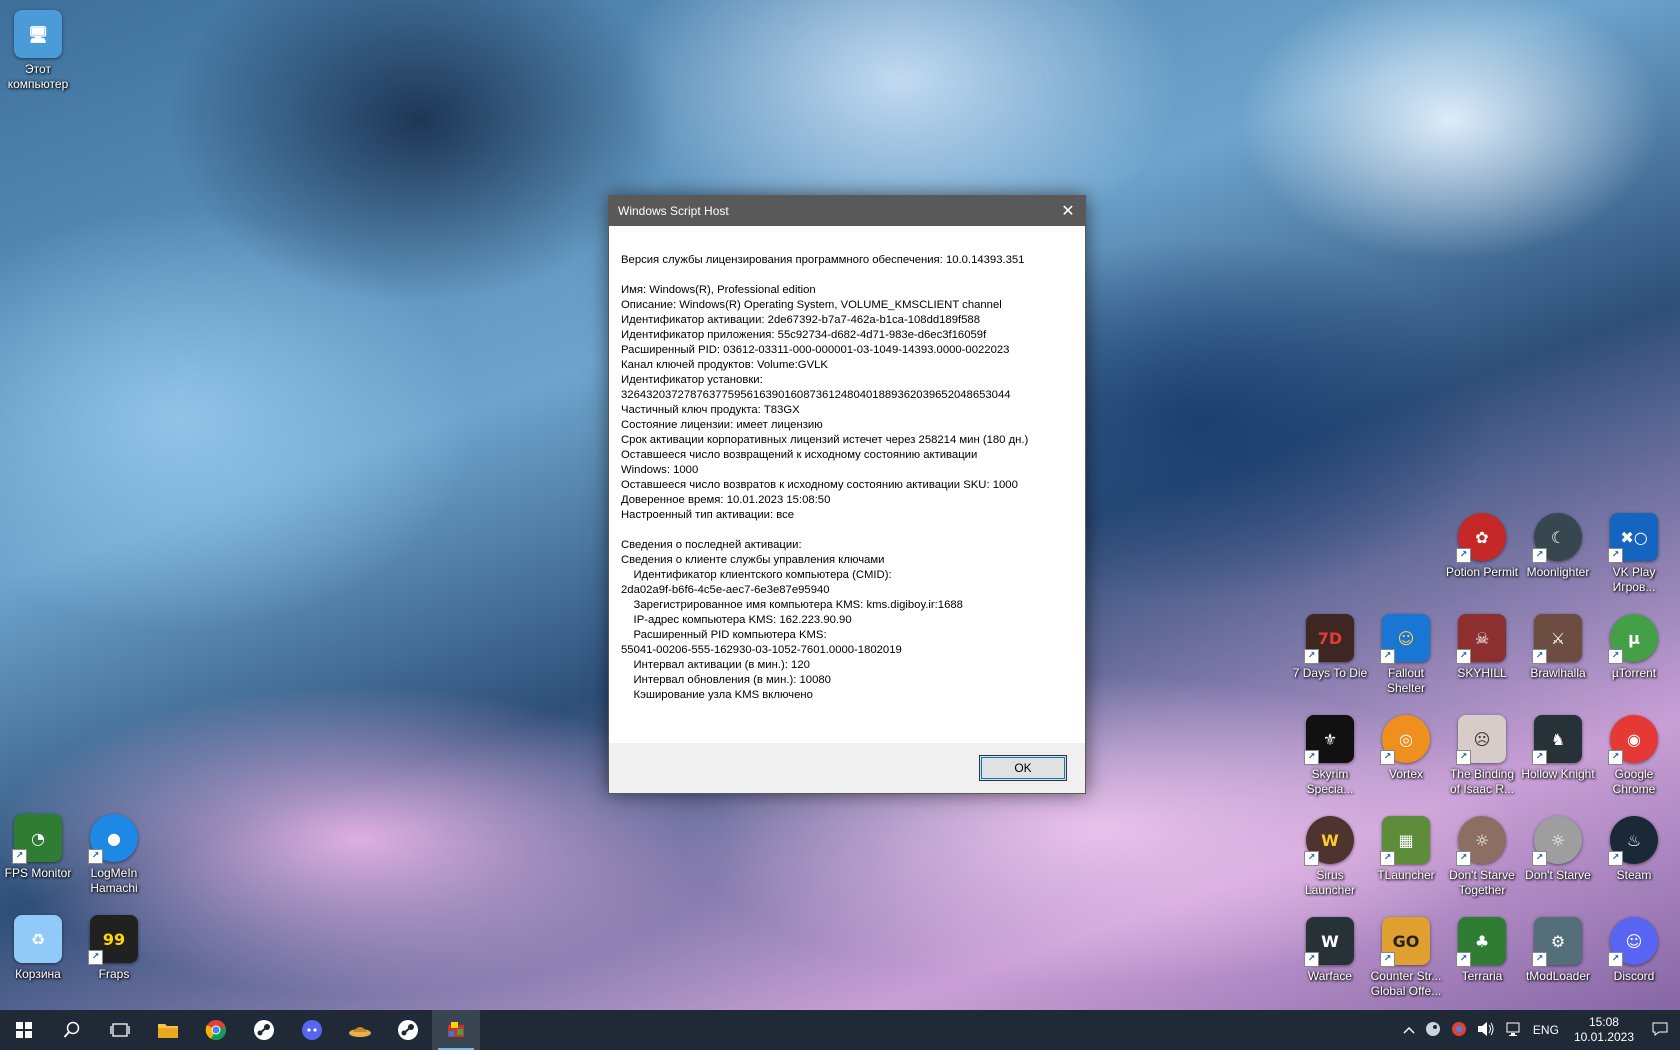  What do you see at coordinates (38, 948) in the screenshot?
I see `desktop-icon-recycle-bin: ♻ Корзина` at bounding box center [38, 948].